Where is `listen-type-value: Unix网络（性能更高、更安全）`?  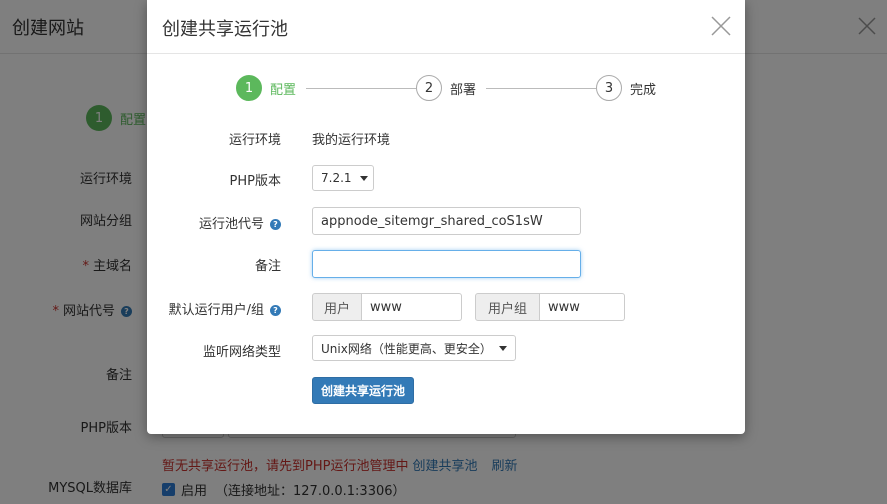 listen-type-value: Unix网络（性能更高、更安全） is located at coordinates (406, 348).